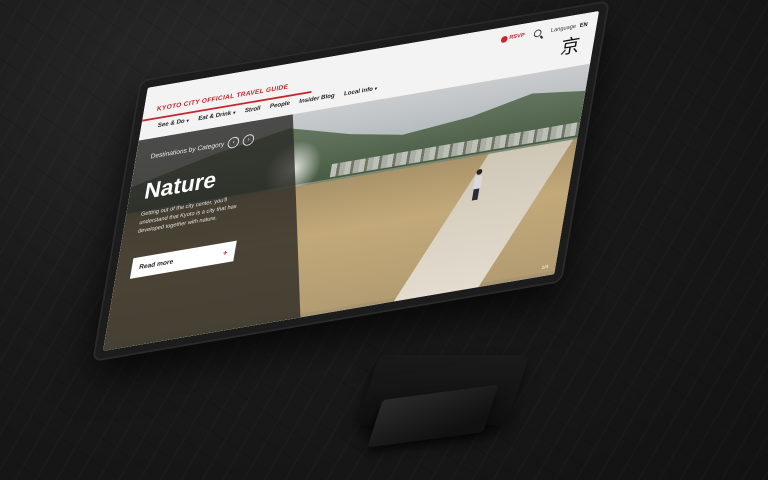 This screenshot has width=768, height=480. What do you see at coordinates (563, 28) in the screenshot?
I see `language-label: Language` at bounding box center [563, 28].